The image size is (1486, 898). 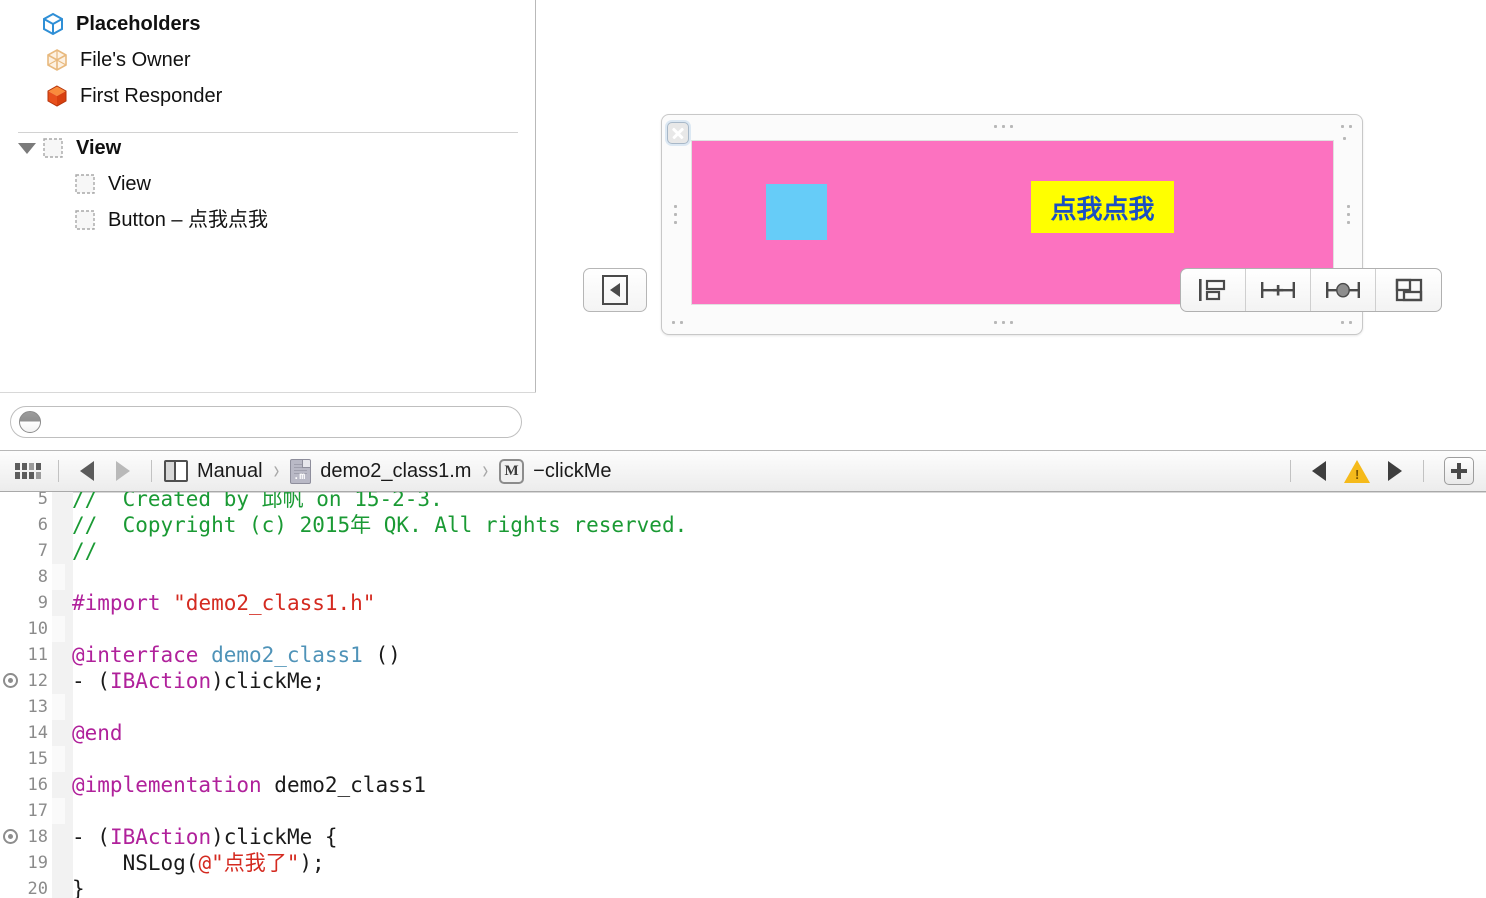 What do you see at coordinates (28, 471) in the screenshot?
I see `related-items-icon` at bounding box center [28, 471].